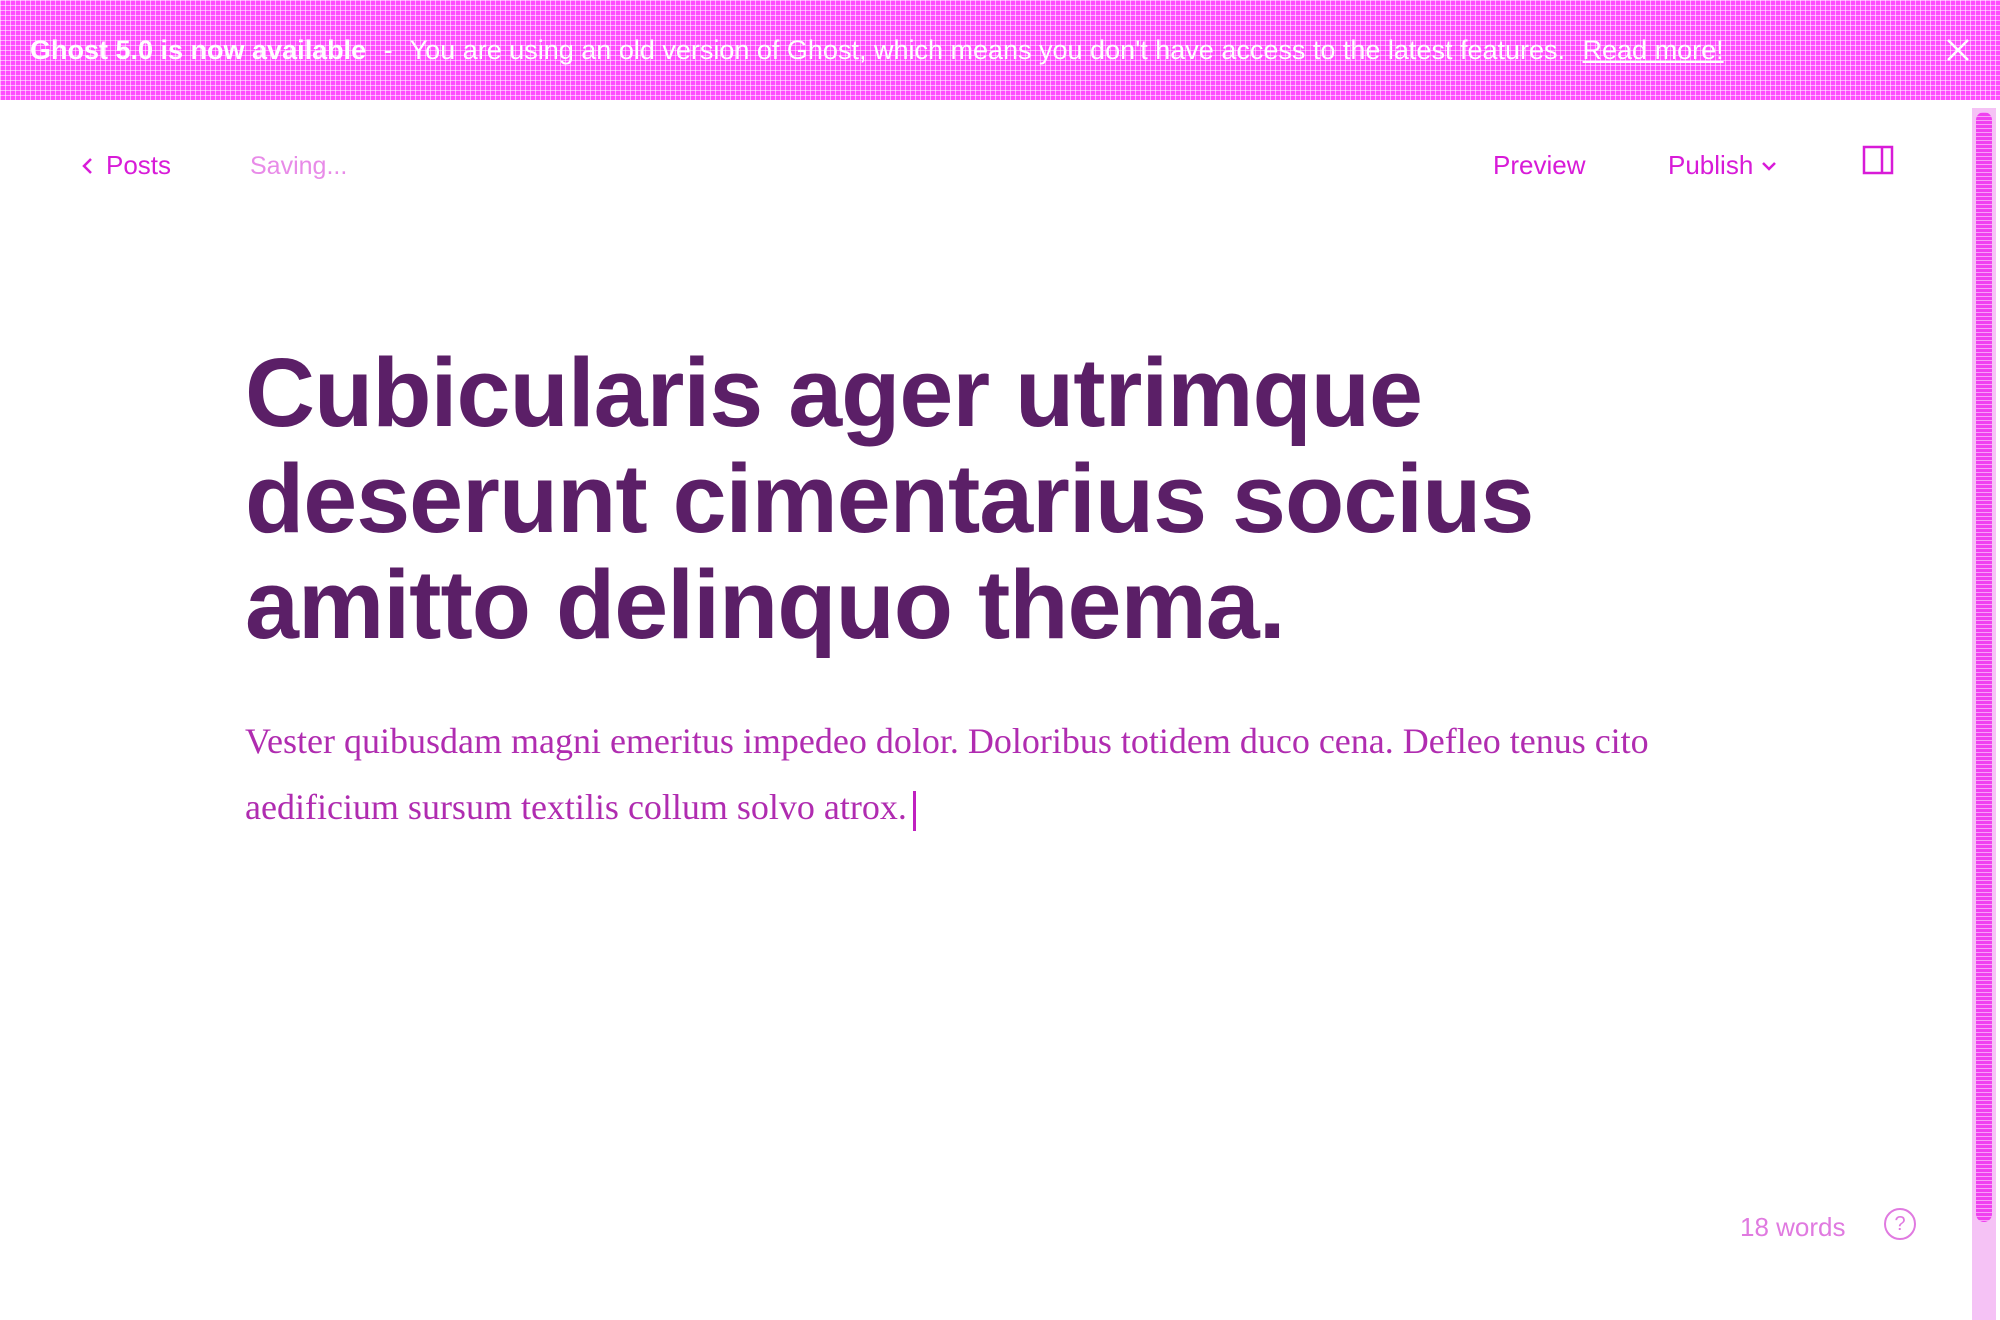 The width and height of the screenshot is (2000, 1320). Describe the element at coordinates (198, 49) in the screenshot. I see `banner-headline: Ghost 5.0 is now available` at that location.